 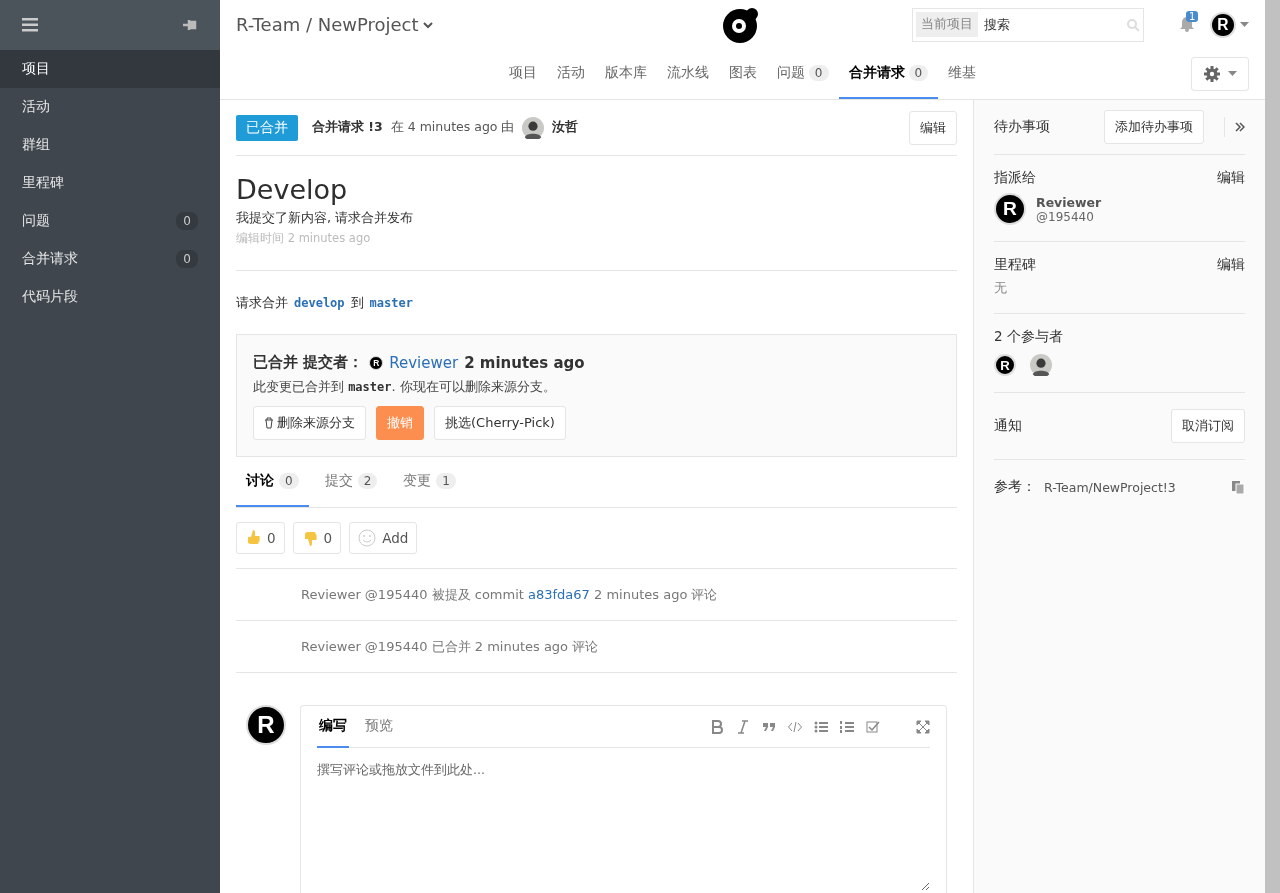 What do you see at coordinates (325, 218) in the screenshot?
I see `request-description: 我提交了新内容, 请求合并发布` at bounding box center [325, 218].